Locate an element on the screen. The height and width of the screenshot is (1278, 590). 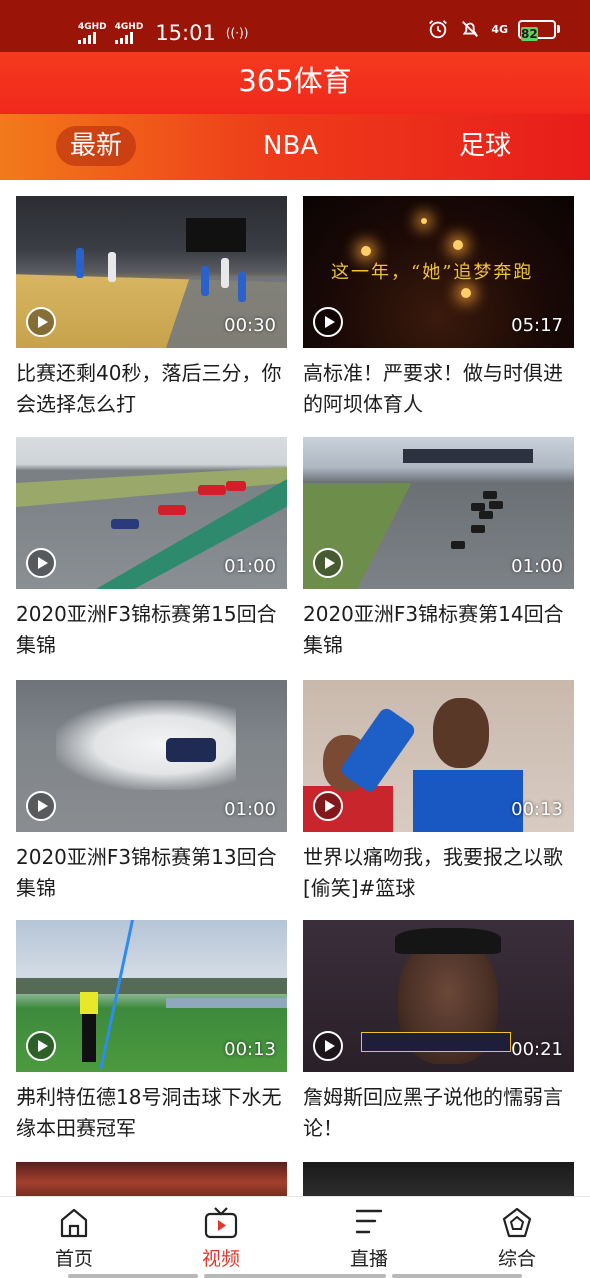
nav-label: 综合 is located at coordinates (516, 1259).